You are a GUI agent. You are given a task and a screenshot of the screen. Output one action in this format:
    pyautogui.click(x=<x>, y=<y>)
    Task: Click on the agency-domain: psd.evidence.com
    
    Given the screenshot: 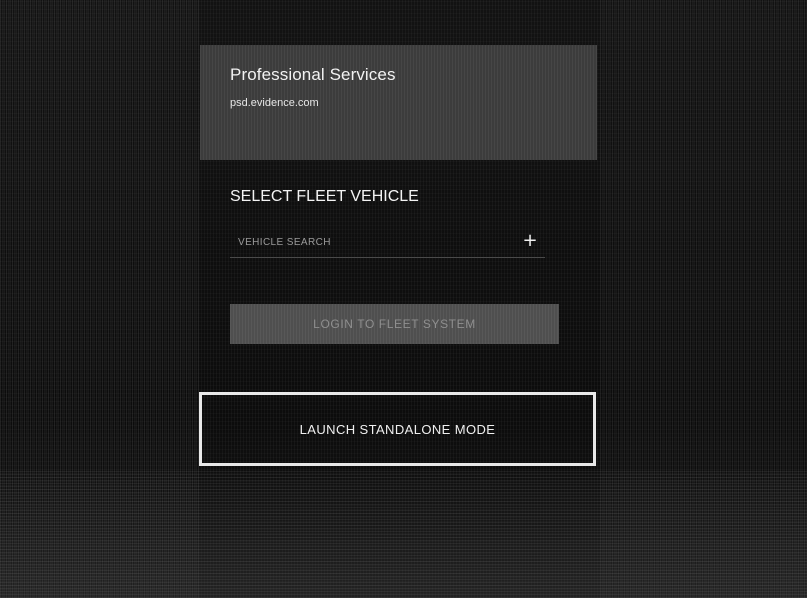 What is the action you would take?
    pyautogui.click(x=274, y=103)
    